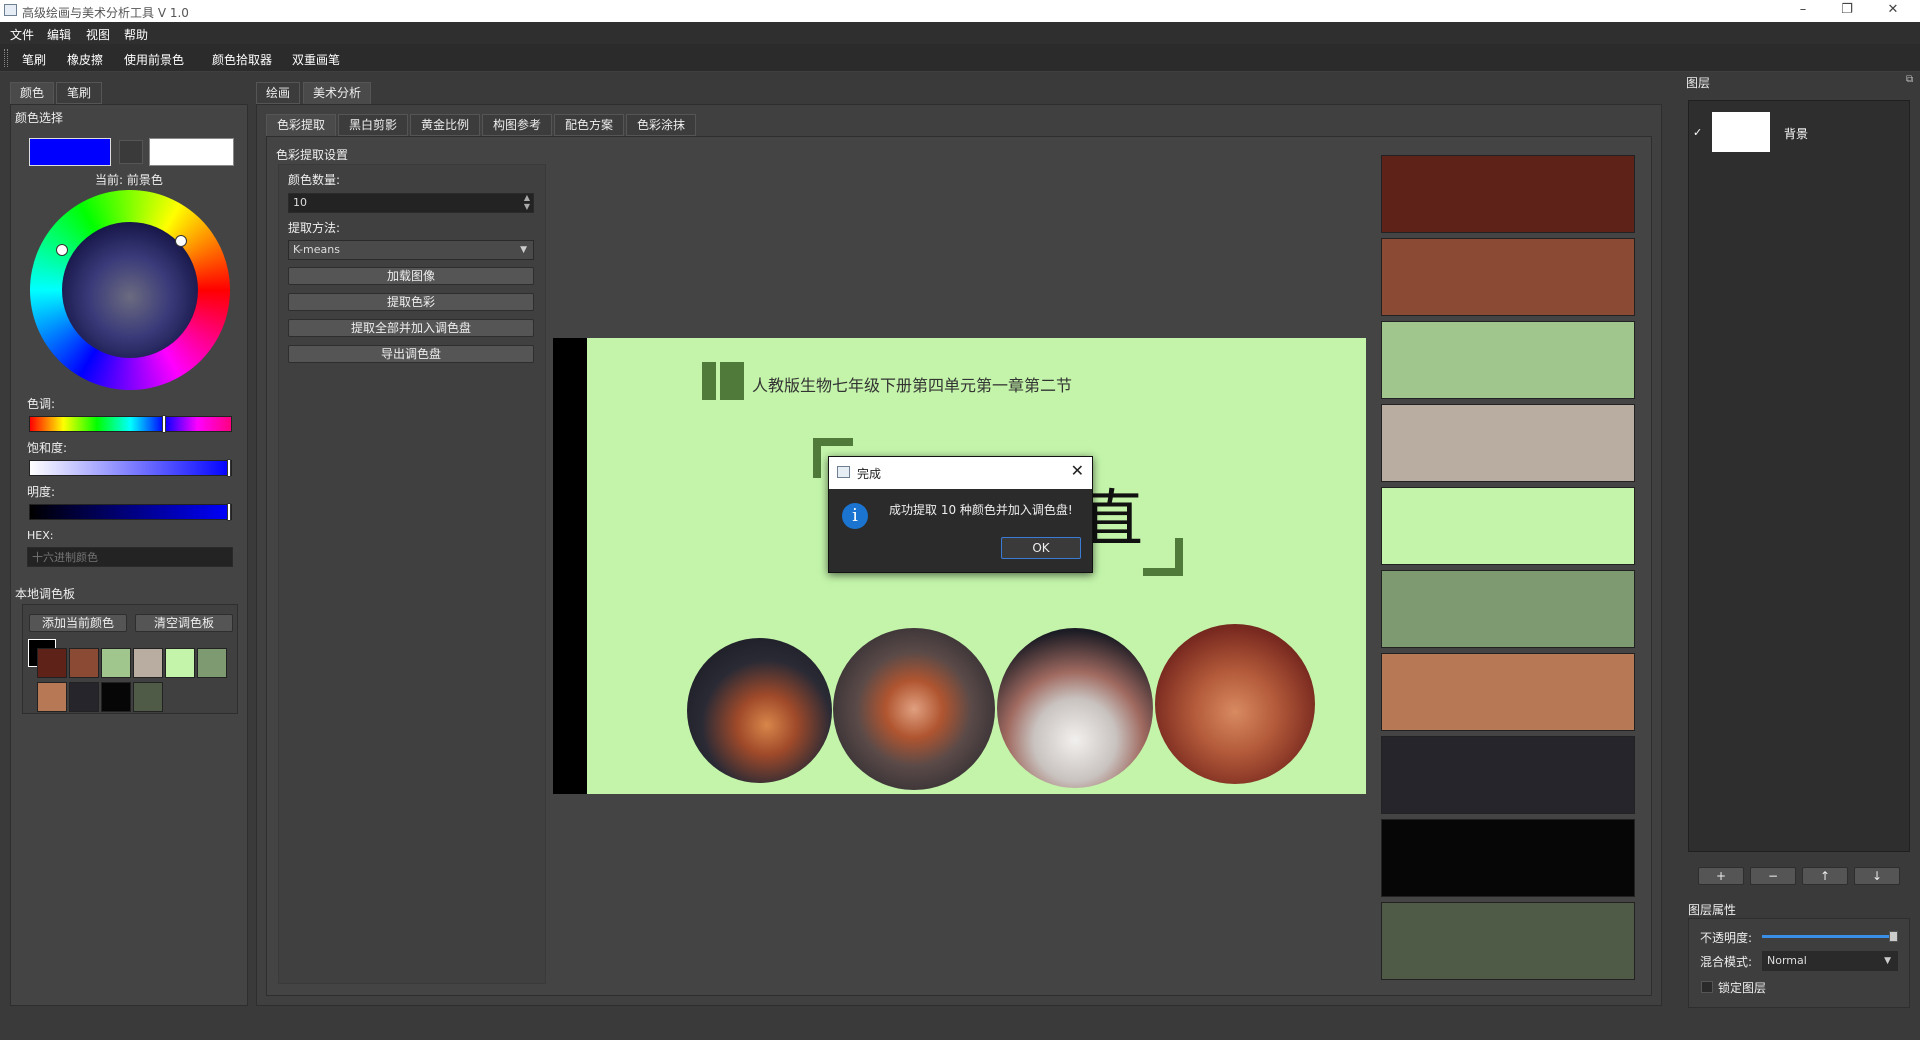 Image resolution: width=1920 pixels, height=1040 pixels. Describe the element at coordinates (316, 249) in the screenshot. I see `method-value: K-means` at that location.